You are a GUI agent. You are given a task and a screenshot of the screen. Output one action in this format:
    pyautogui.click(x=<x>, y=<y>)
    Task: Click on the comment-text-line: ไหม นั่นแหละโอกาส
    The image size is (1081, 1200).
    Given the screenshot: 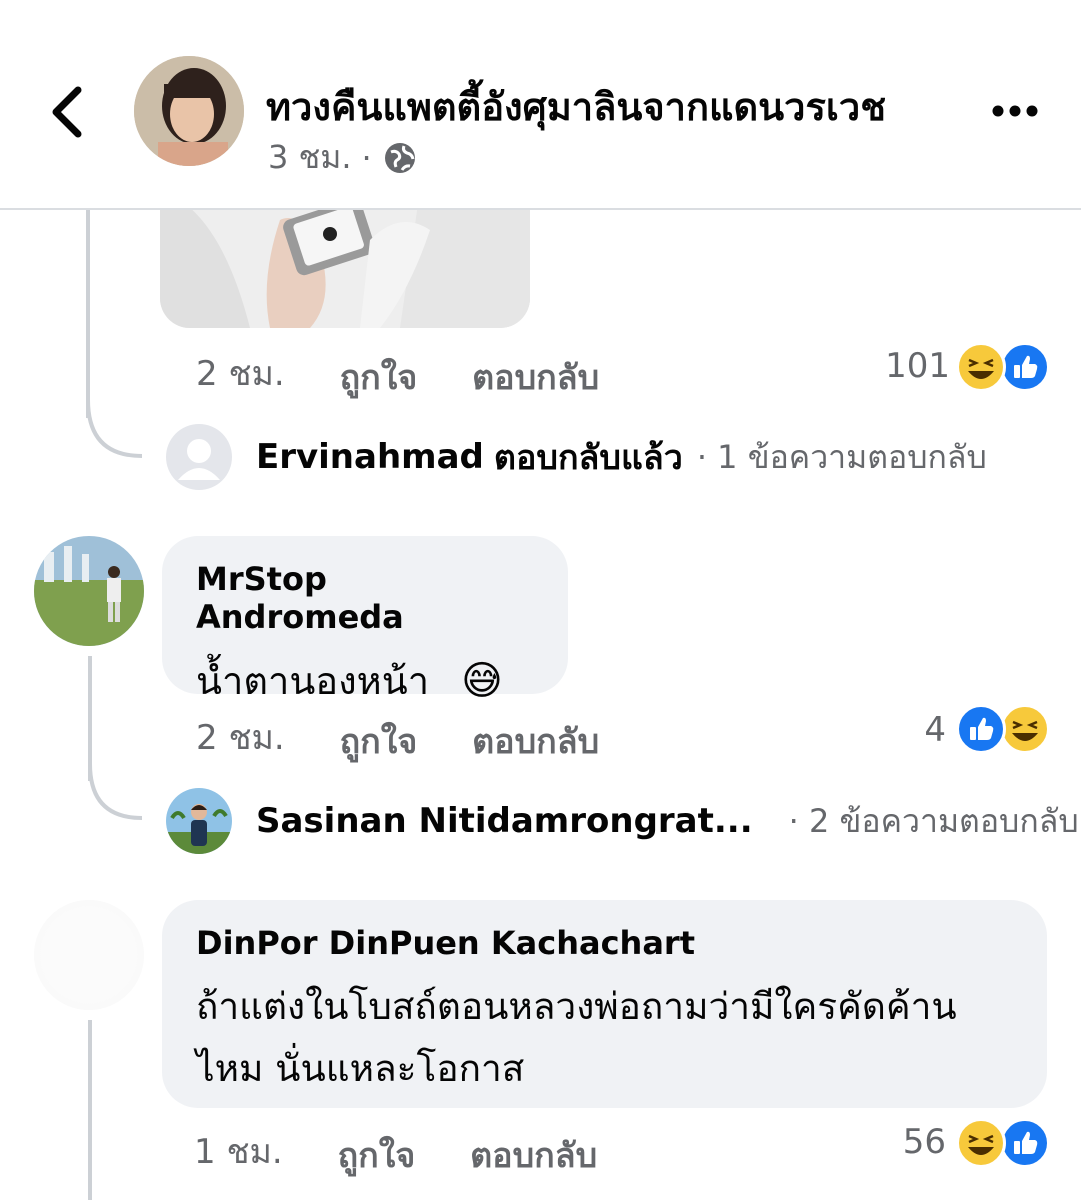 What is the action you would take?
    pyautogui.click(x=360, y=1068)
    